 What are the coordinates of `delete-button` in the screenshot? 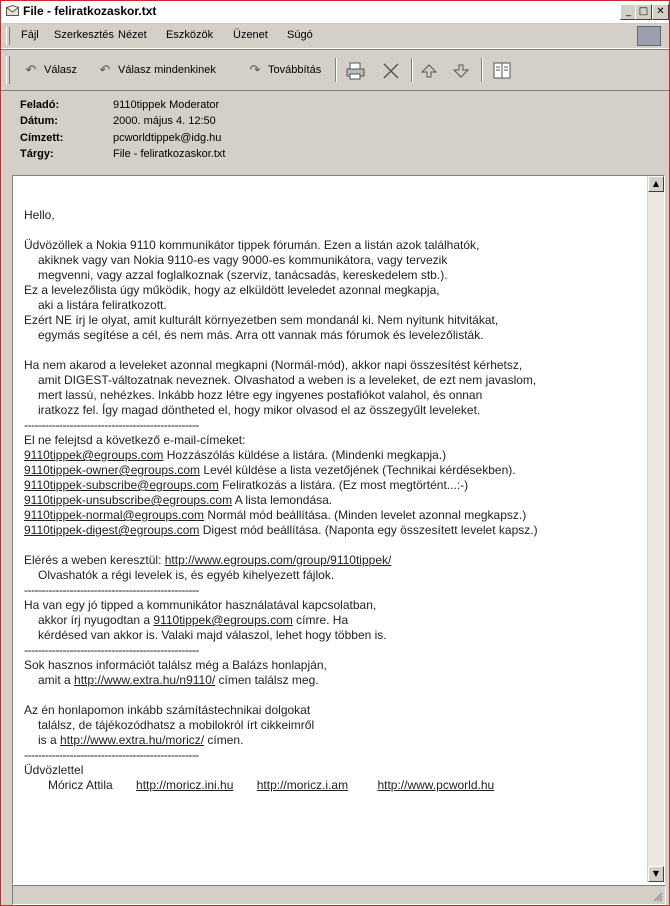 It's located at (391, 71).